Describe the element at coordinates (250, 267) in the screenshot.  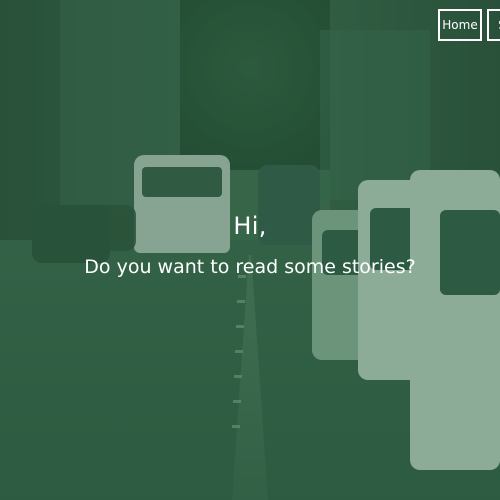
I see `hero-subtitle: Do you want to read some stories?` at that location.